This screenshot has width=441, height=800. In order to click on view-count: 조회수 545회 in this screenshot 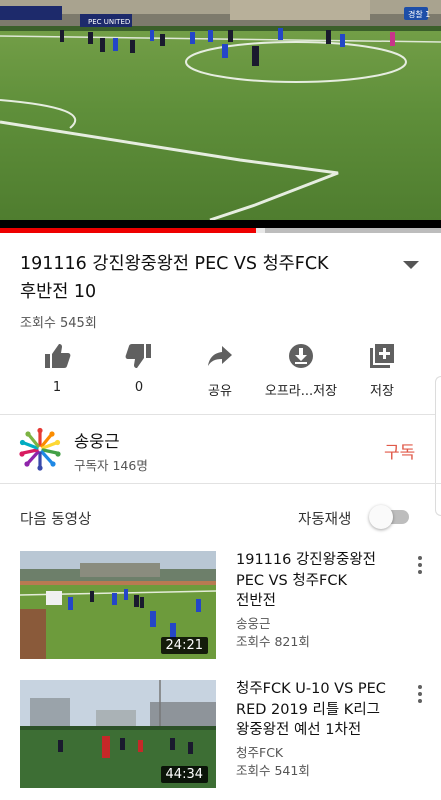, I will do `click(58, 323)`.